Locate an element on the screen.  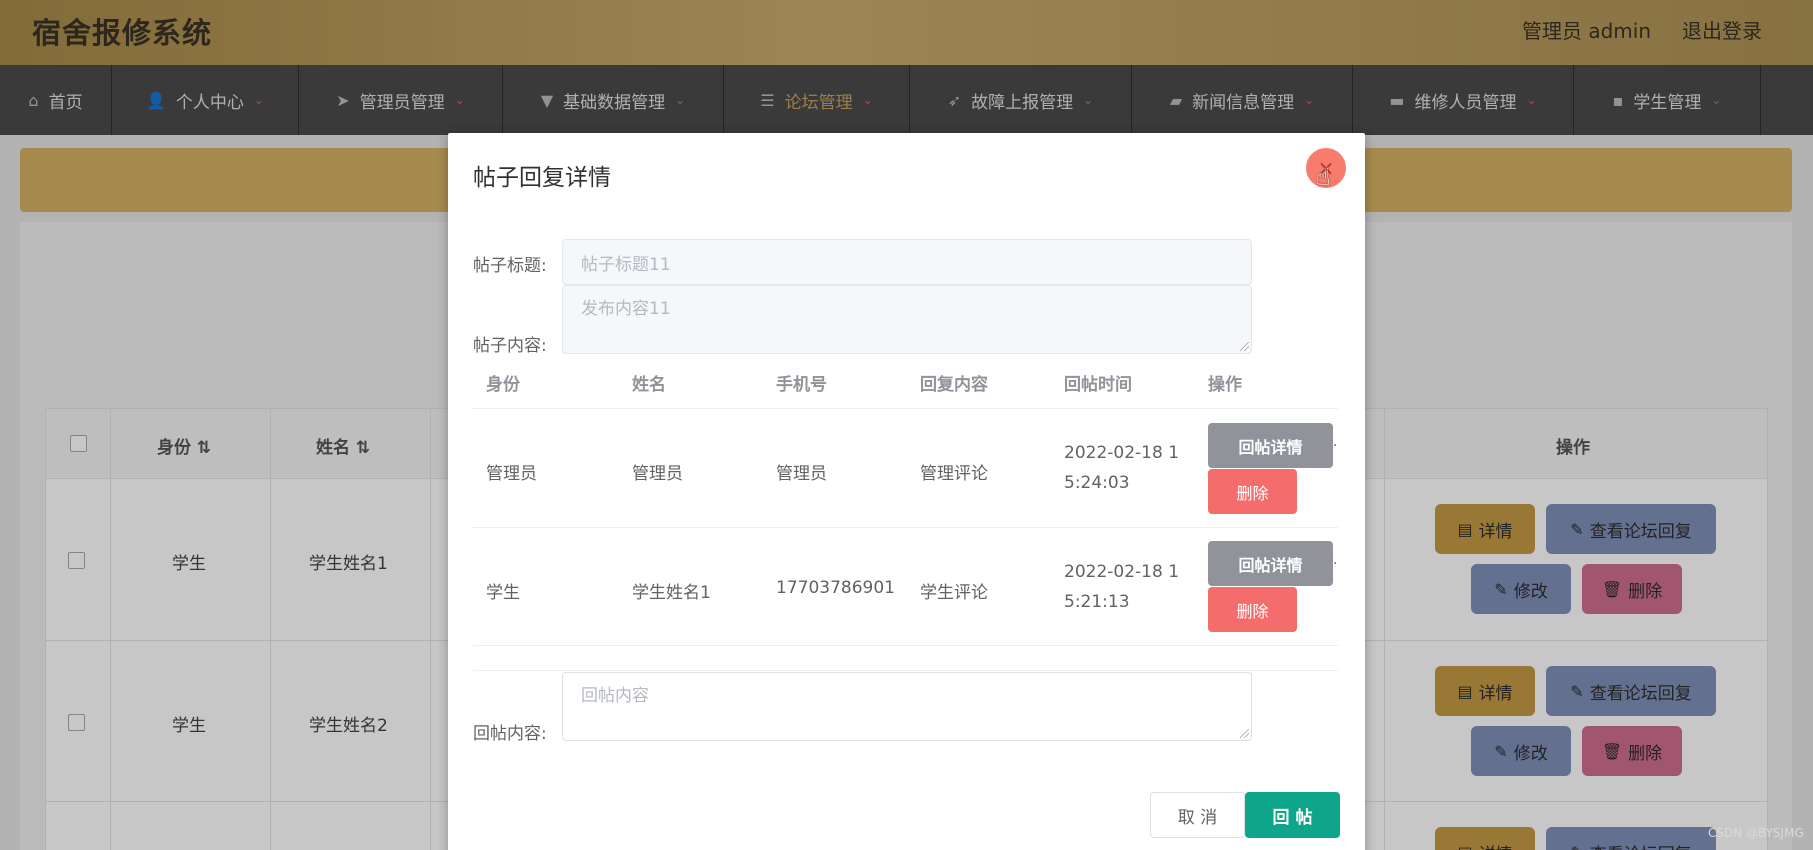
table-cell-identity: 学生 is located at coordinates (503, 593).